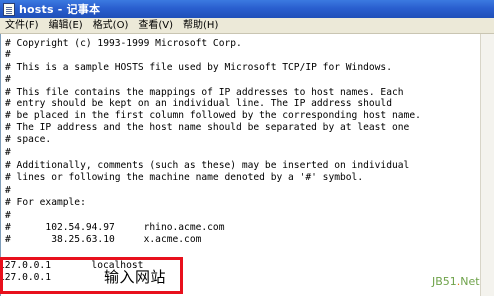  I want to click on watermark-logo: JB51.Net, so click(456, 281).